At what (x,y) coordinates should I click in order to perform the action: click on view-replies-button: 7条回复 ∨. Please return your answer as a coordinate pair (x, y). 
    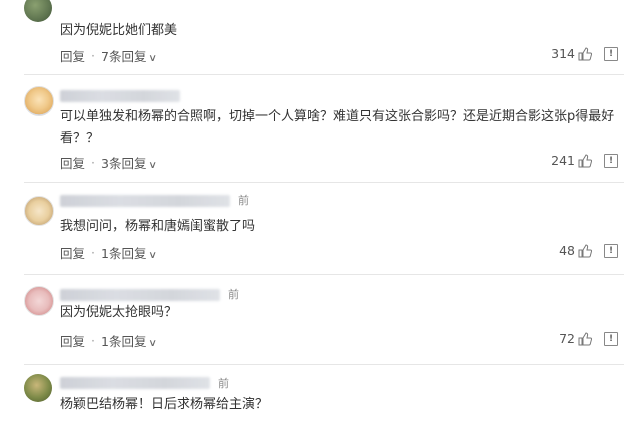
    Looking at the image, I should click on (129, 55).